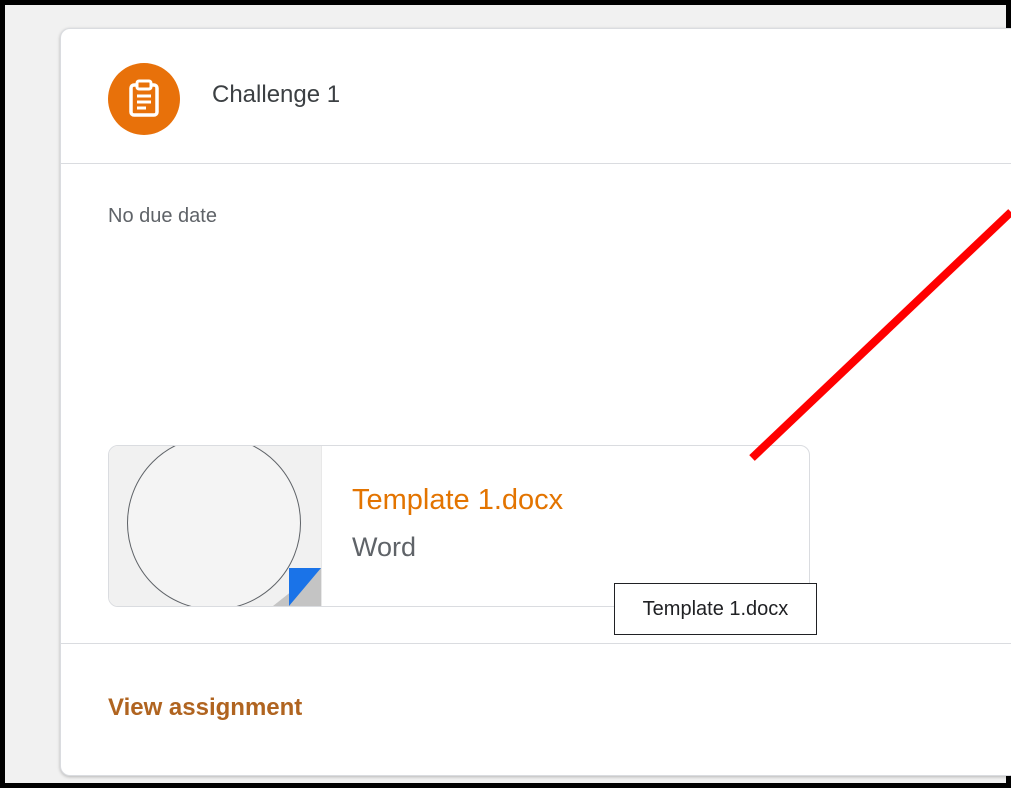 This screenshot has width=1011, height=788. What do you see at coordinates (536, 643) in the screenshot?
I see `footer-divider` at bounding box center [536, 643].